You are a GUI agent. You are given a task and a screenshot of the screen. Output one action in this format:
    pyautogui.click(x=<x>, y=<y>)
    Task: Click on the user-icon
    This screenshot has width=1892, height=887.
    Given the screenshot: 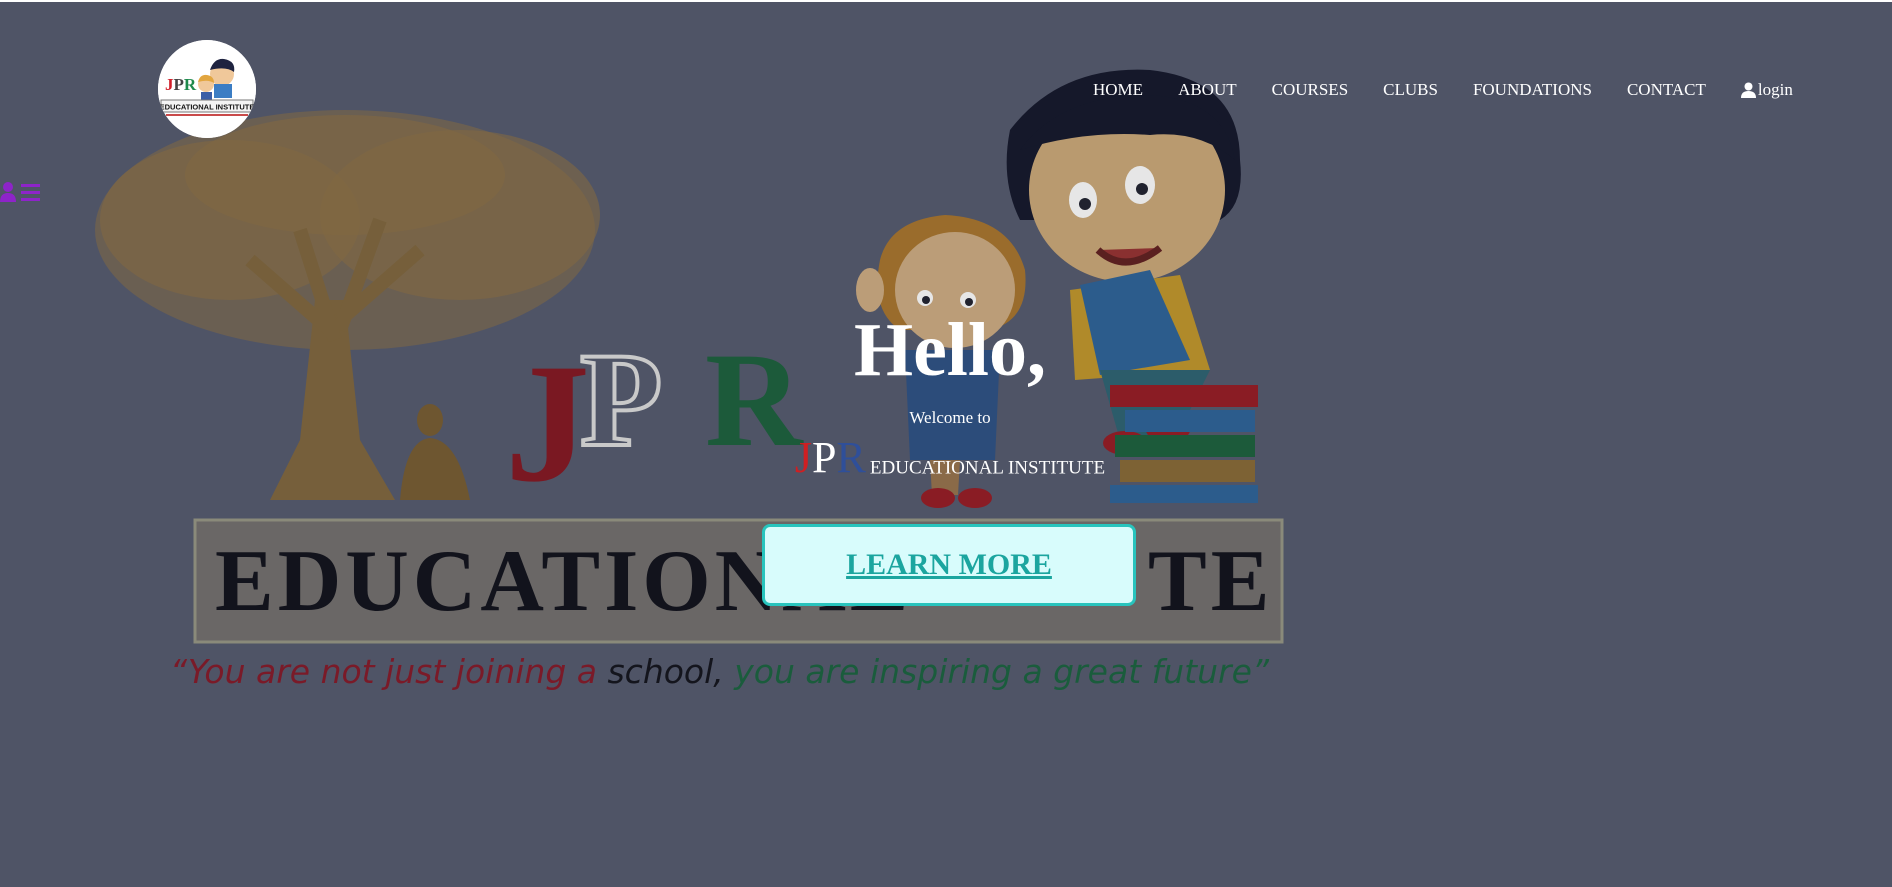 What is the action you would take?
    pyautogui.click(x=1748, y=90)
    